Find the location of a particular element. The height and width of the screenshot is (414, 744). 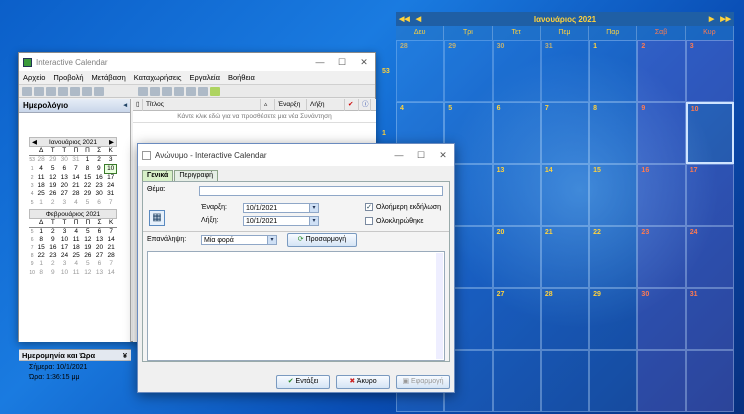

close-icon: ✕ is located at coordinates (443, 155).